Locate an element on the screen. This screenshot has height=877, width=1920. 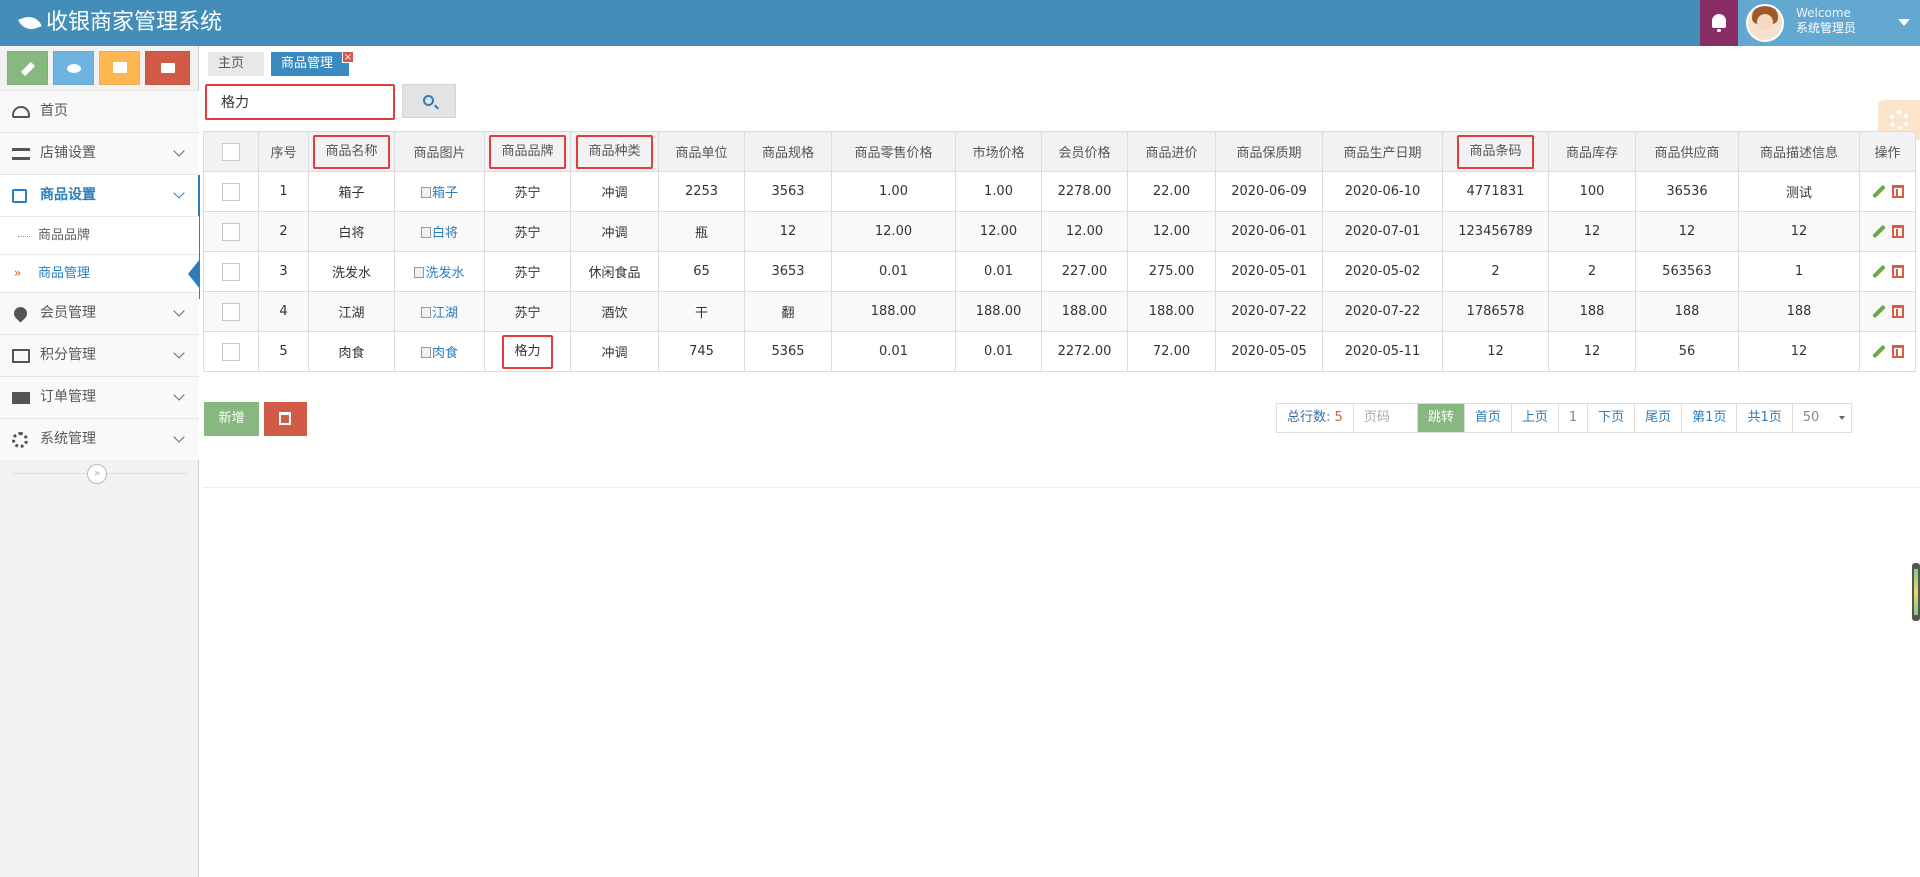
table-cell: 5 is located at coordinates (283, 351).